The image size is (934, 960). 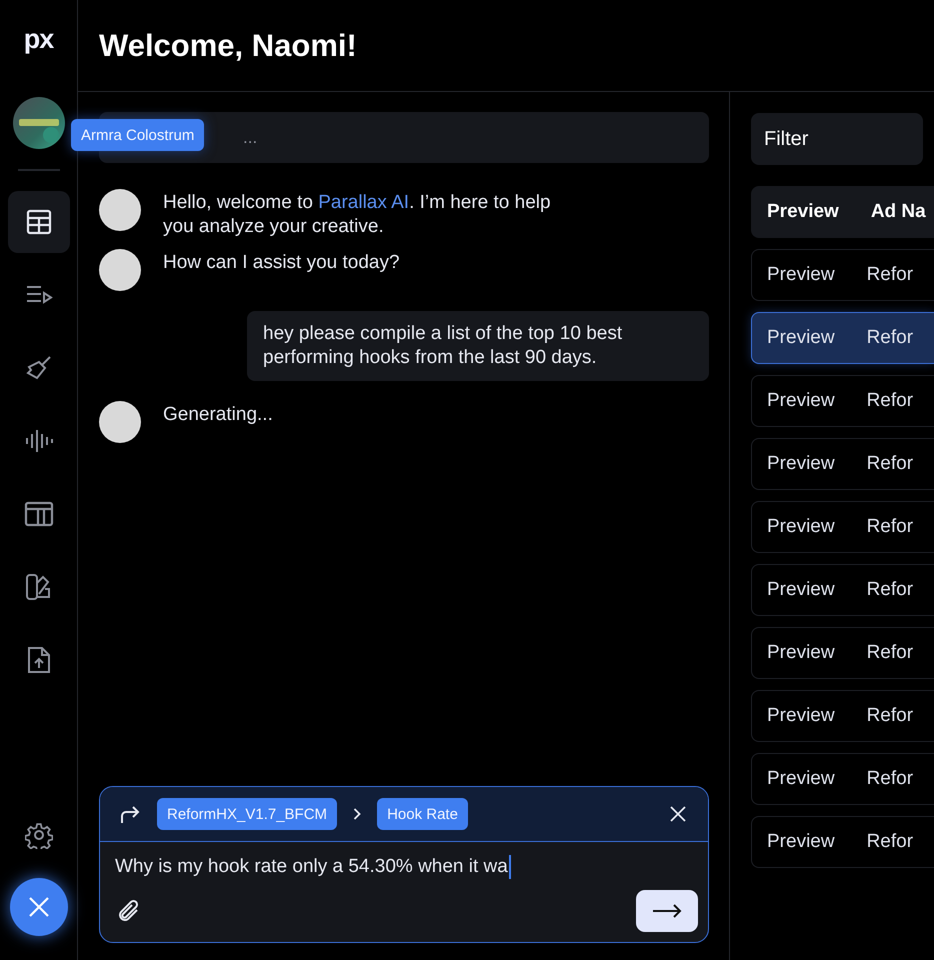 I want to click on column-header: Ad Na, so click(x=898, y=212).